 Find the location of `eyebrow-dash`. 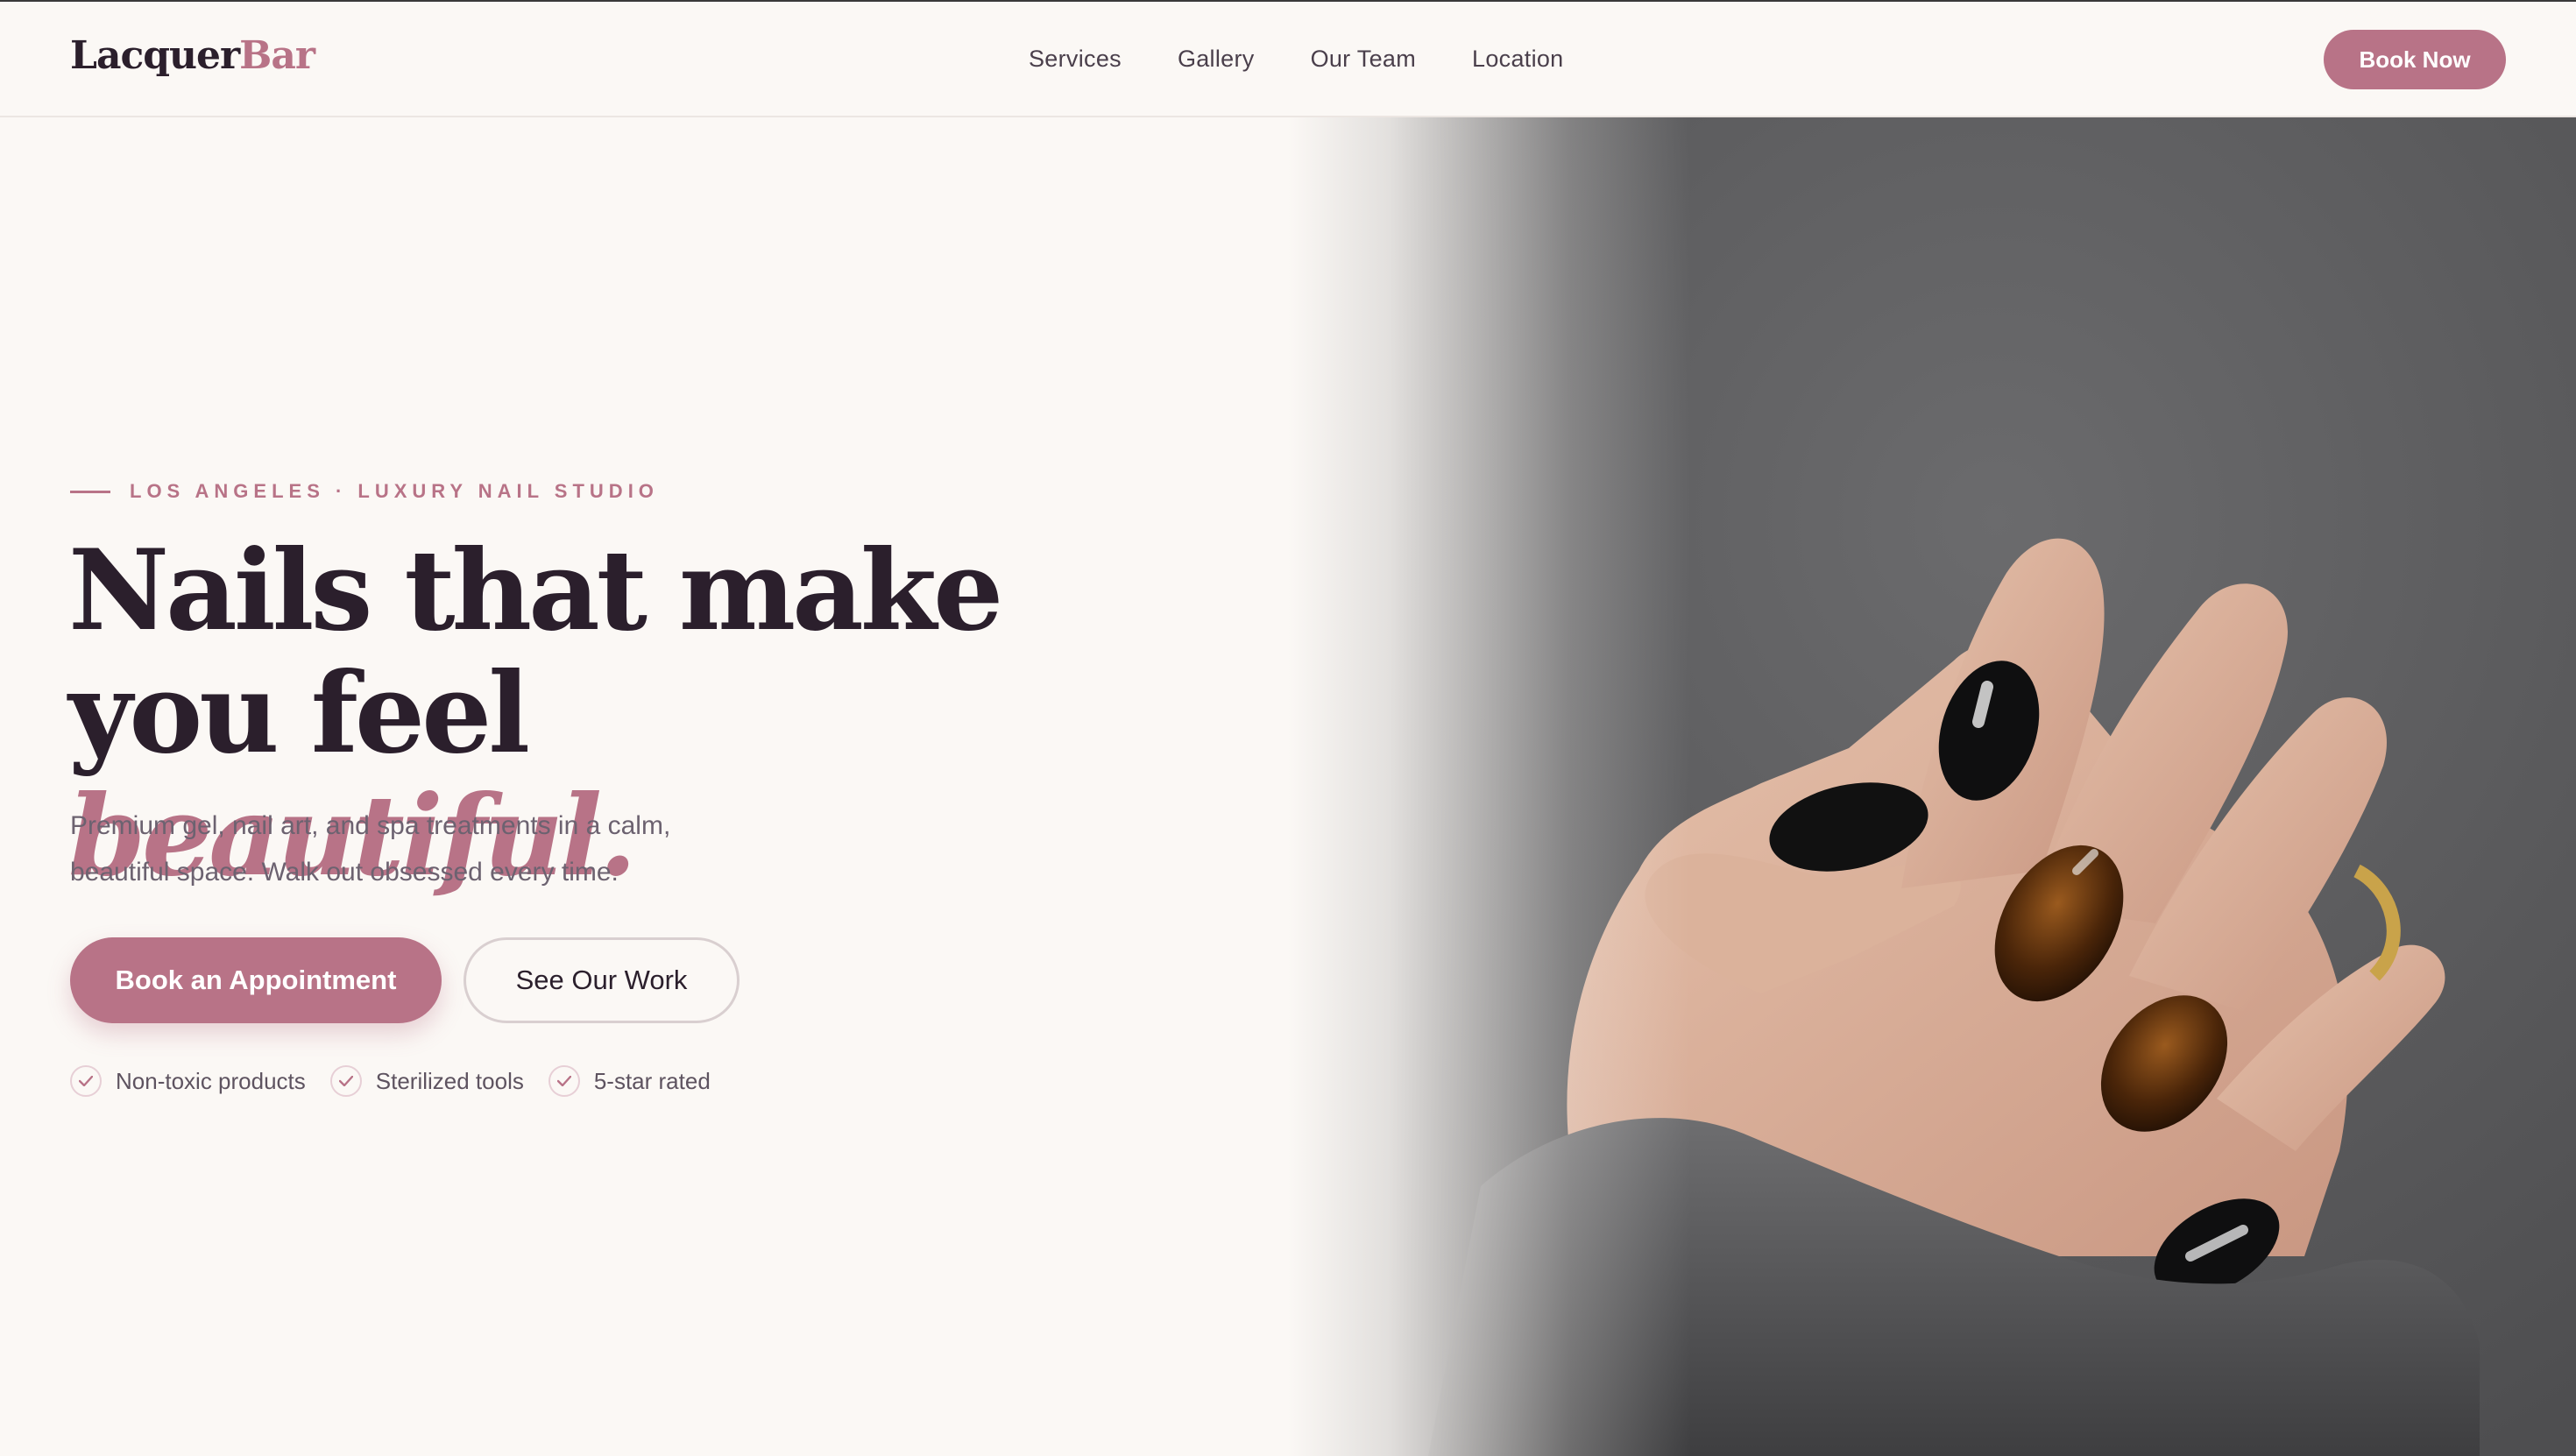

eyebrow-dash is located at coordinates (90, 491).